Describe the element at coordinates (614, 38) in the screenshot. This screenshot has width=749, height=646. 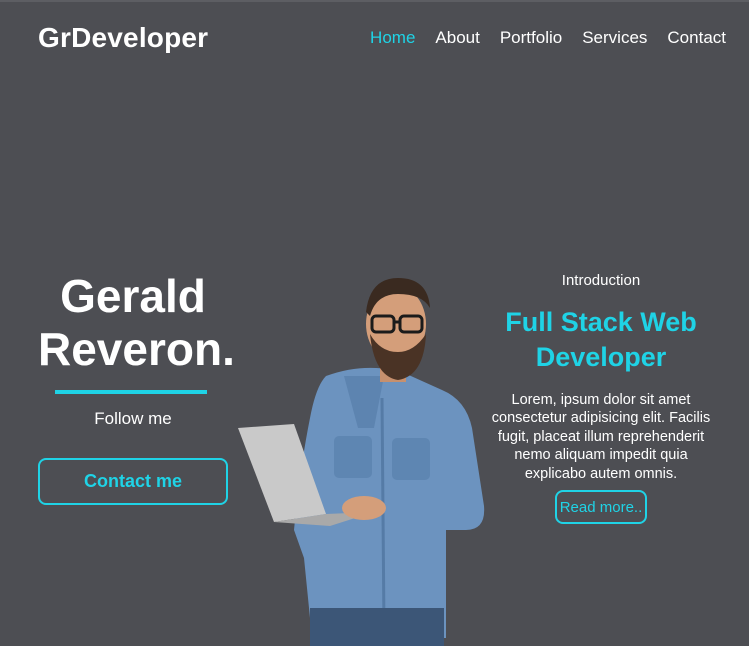
I see `nav-services: Services` at that location.